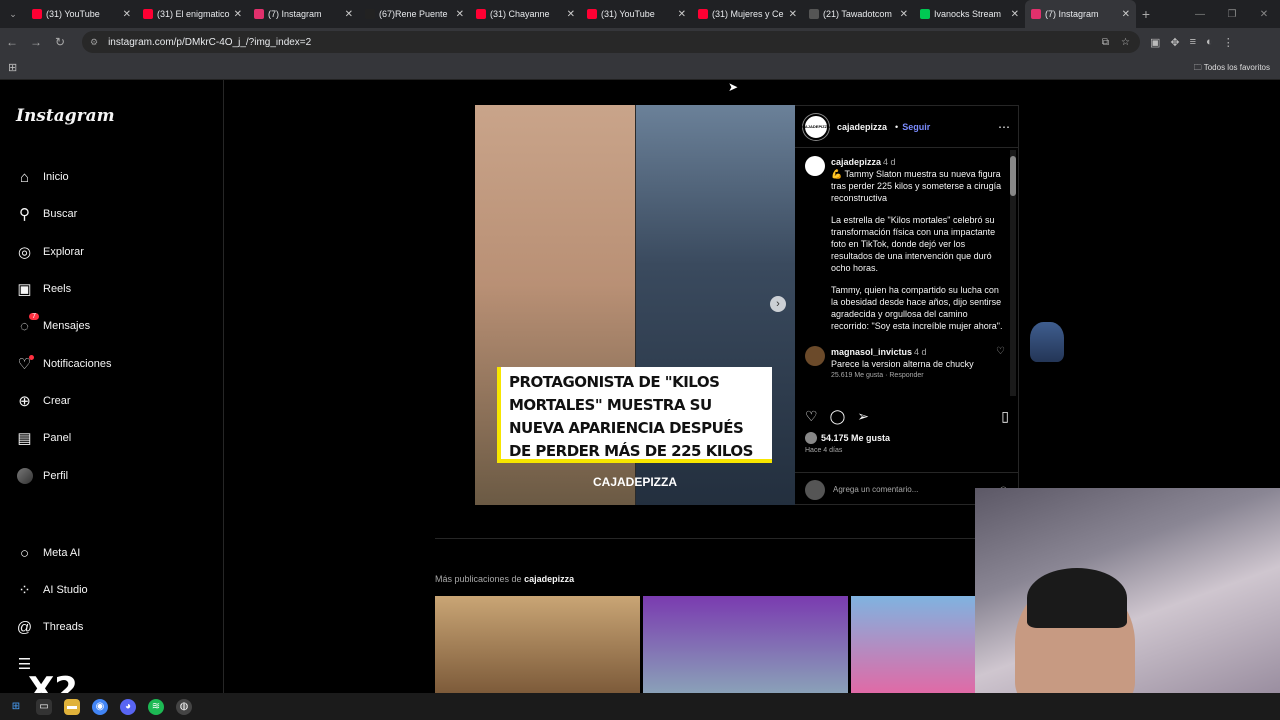 This screenshot has height=720, width=1280. What do you see at coordinates (1013, 273) in the screenshot?
I see `comments-scrollbar` at bounding box center [1013, 273].